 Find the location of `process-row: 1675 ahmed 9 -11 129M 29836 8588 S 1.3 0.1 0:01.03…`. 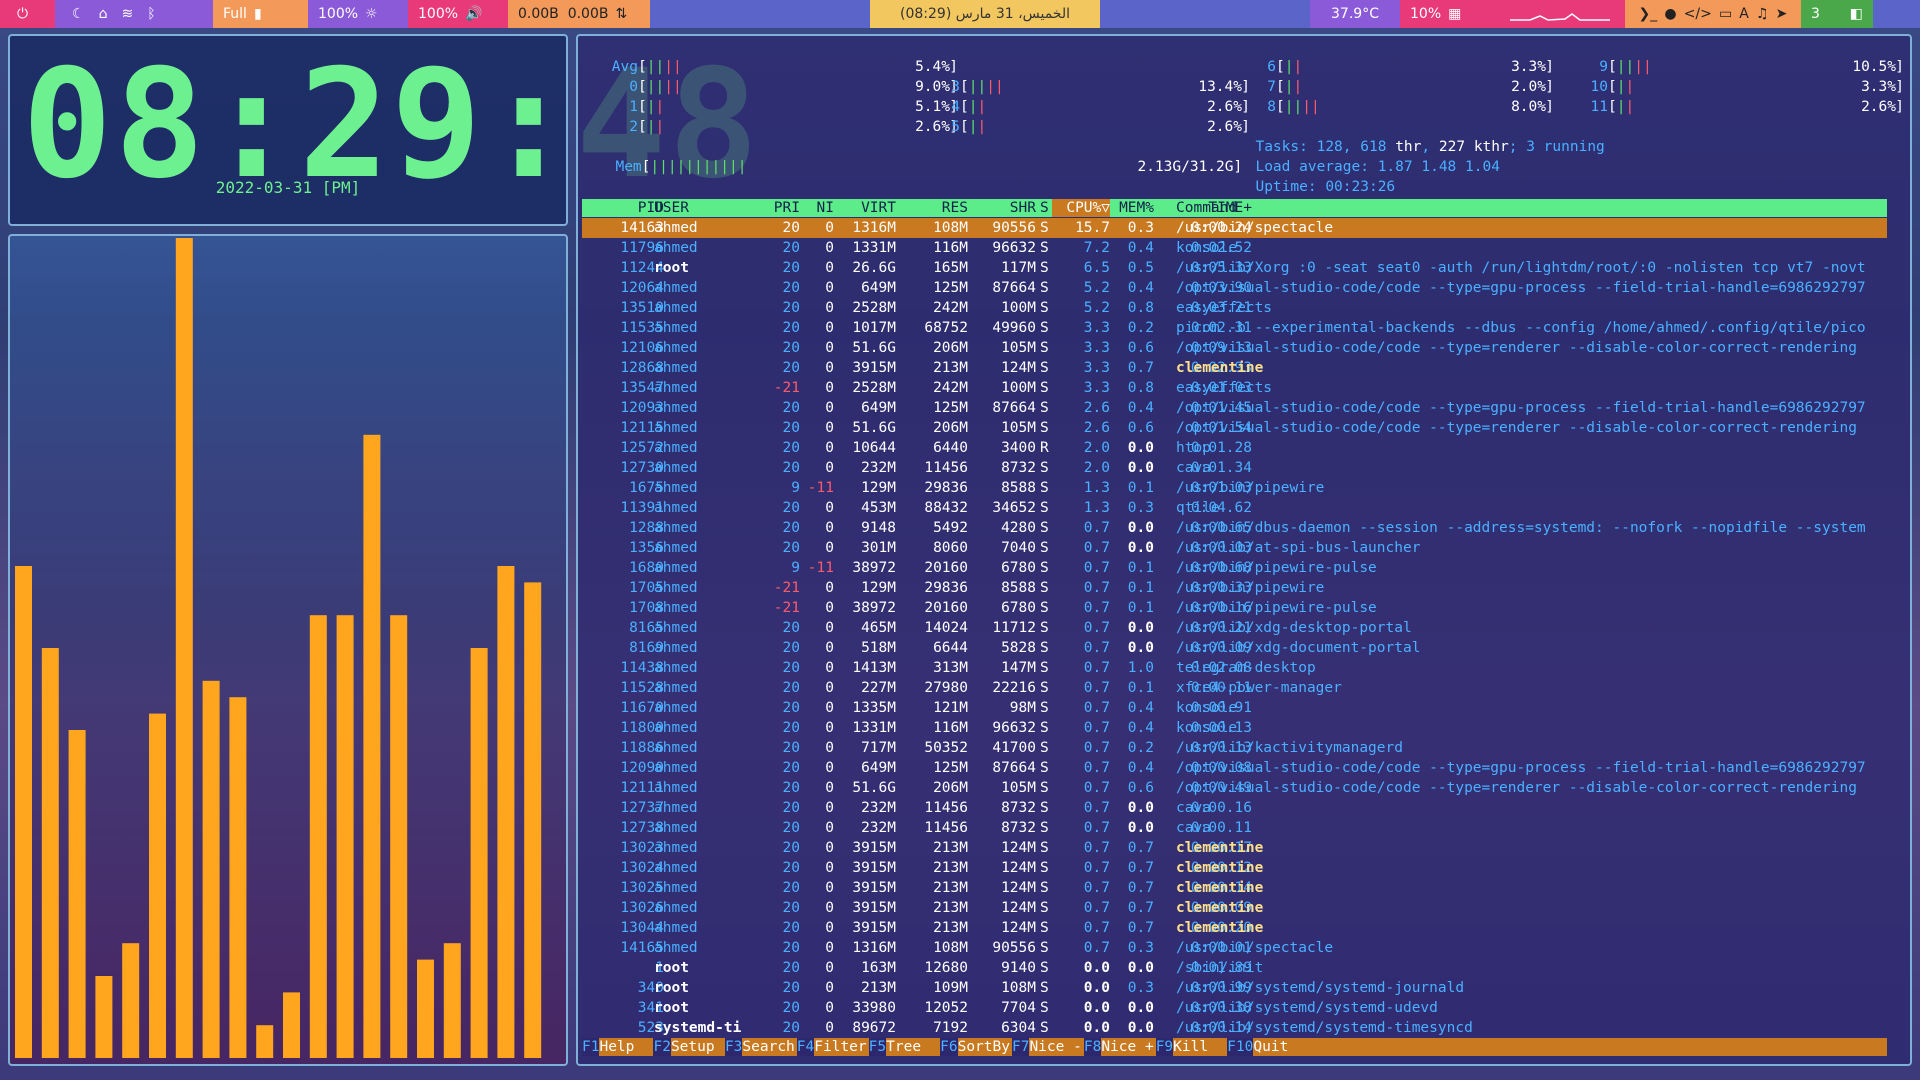

process-row: 1675 ahmed 9 -11 129M 29836 8588 S 1.3 0.1 0:01.03… is located at coordinates (1234, 488).